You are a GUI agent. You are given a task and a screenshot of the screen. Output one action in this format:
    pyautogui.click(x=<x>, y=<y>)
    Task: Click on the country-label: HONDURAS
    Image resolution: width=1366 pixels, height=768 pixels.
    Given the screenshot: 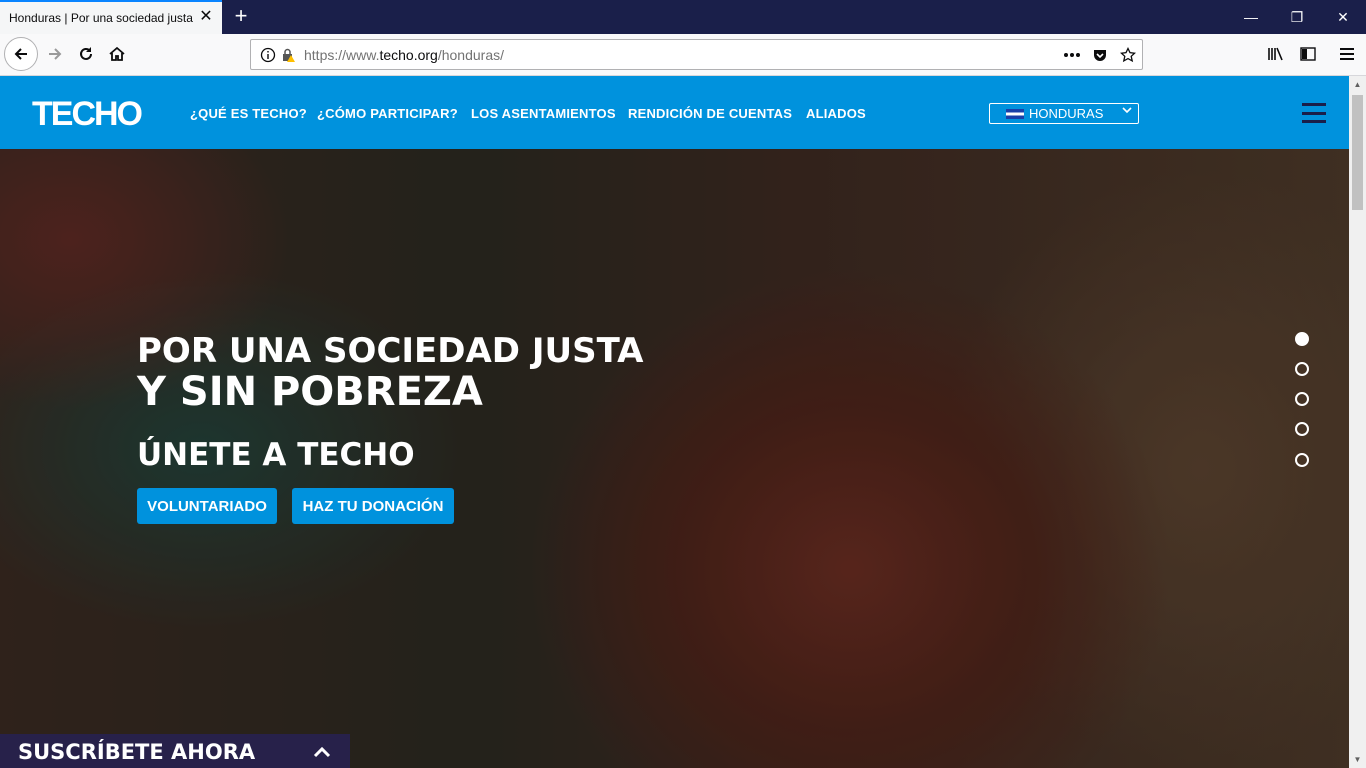 What is the action you would take?
    pyautogui.click(x=1066, y=113)
    